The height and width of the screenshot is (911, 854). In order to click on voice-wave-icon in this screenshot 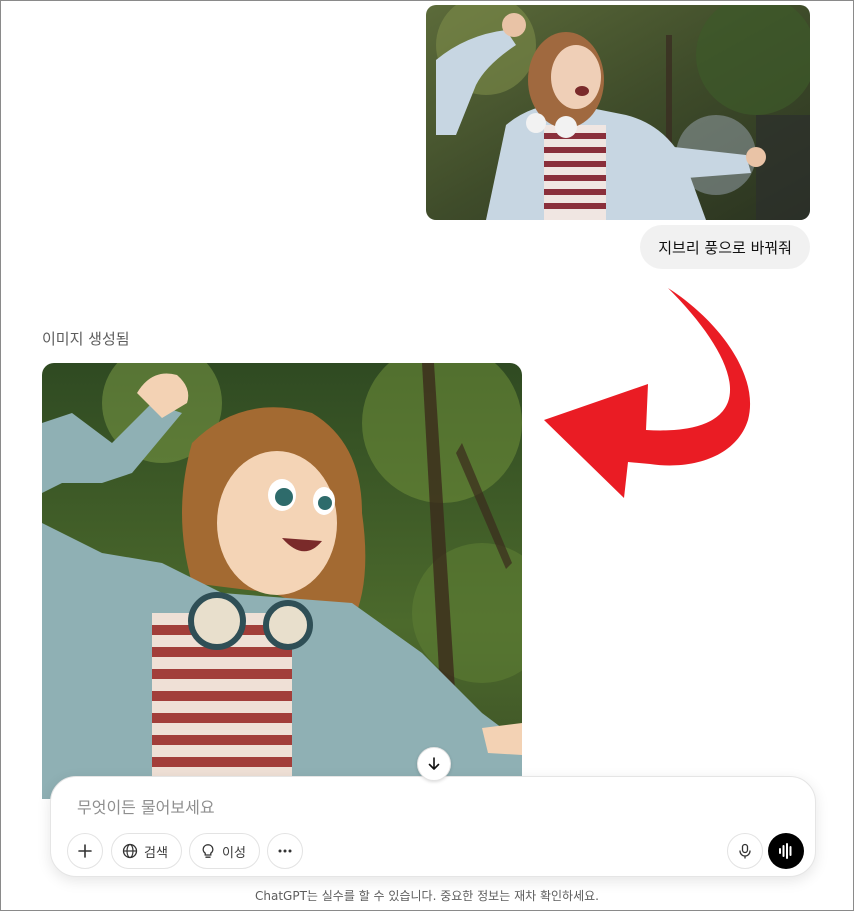, I will do `click(785, 851)`.